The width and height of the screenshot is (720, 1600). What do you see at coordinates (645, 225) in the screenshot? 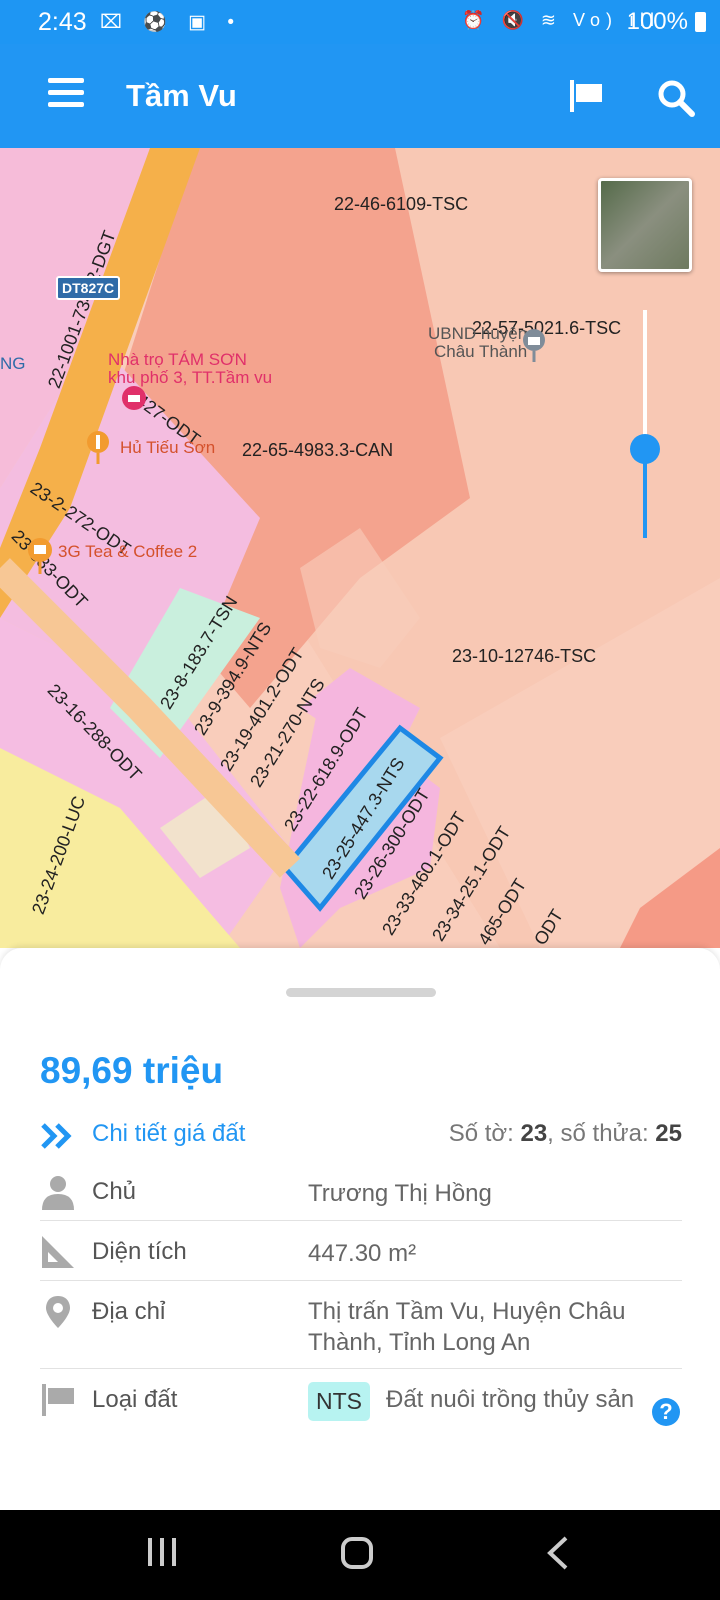
I see `satellite-toggle` at bounding box center [645, 225].